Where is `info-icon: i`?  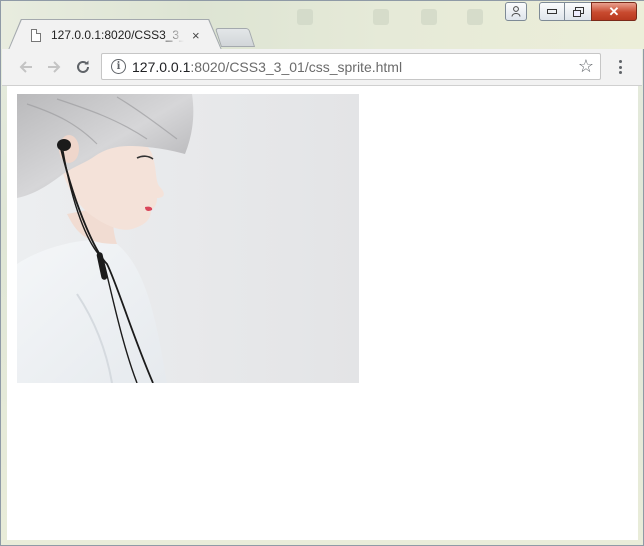 info-icon: i is located at coordinates (118, 66).